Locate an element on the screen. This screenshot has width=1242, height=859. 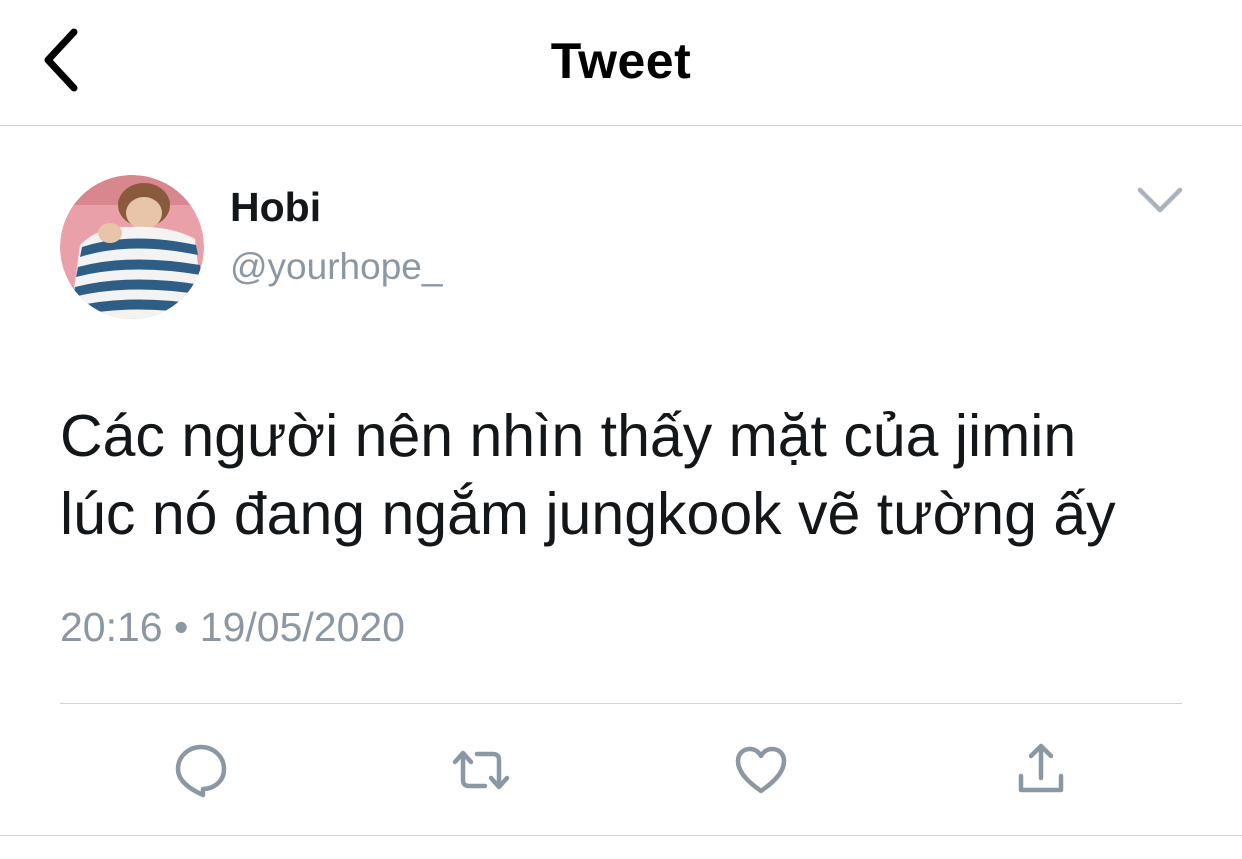
like-heart-icon is located at coordinates (761, 770).